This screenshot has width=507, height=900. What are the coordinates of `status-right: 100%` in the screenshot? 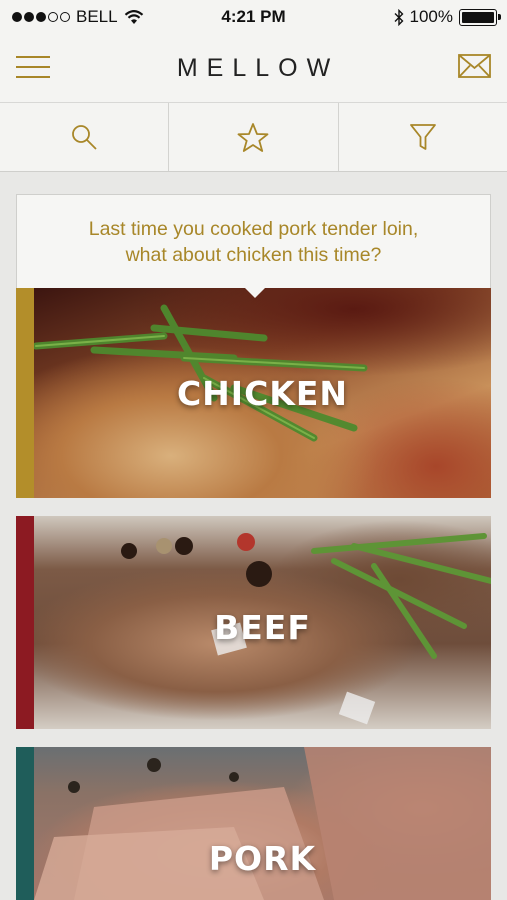 It's located at (447, 17).